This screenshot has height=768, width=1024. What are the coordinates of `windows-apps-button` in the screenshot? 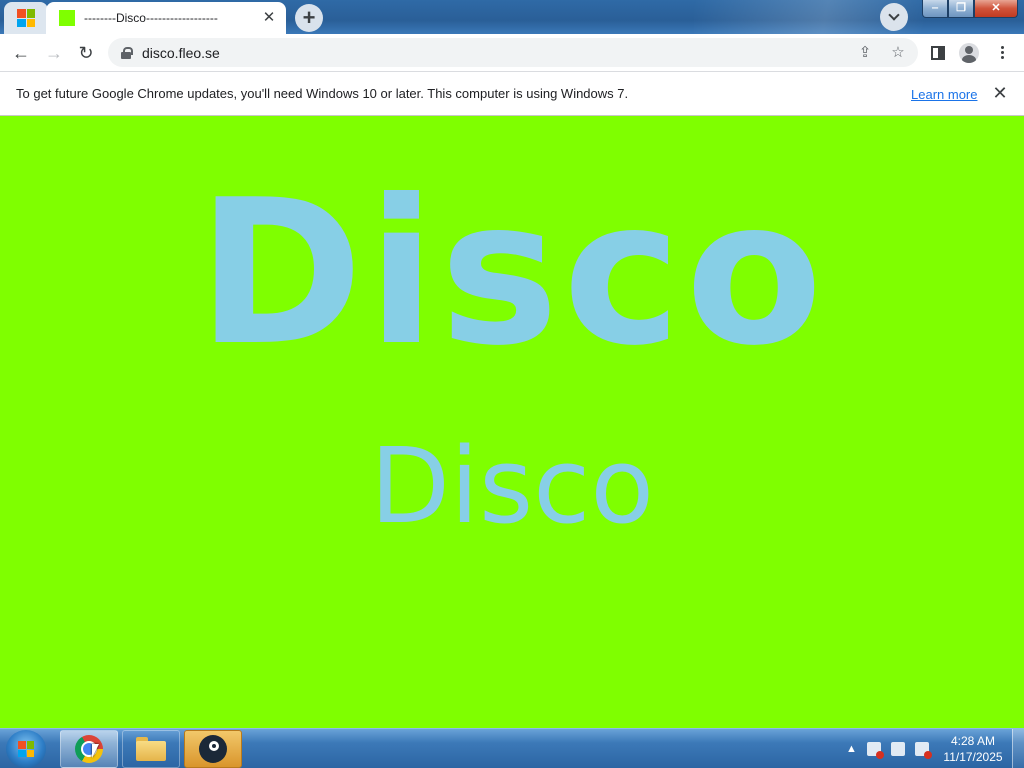 It's located at (26, 18).